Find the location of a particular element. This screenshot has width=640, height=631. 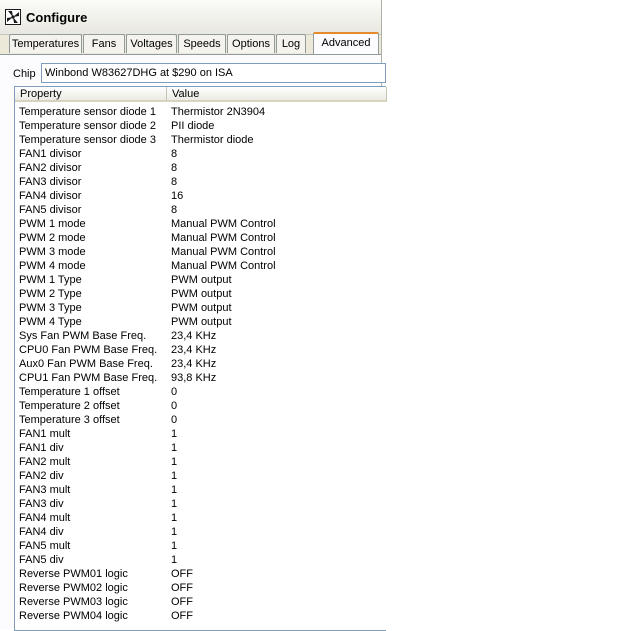

property-cell: Reverse PWM01 logic is located at coordinates (73, 574).